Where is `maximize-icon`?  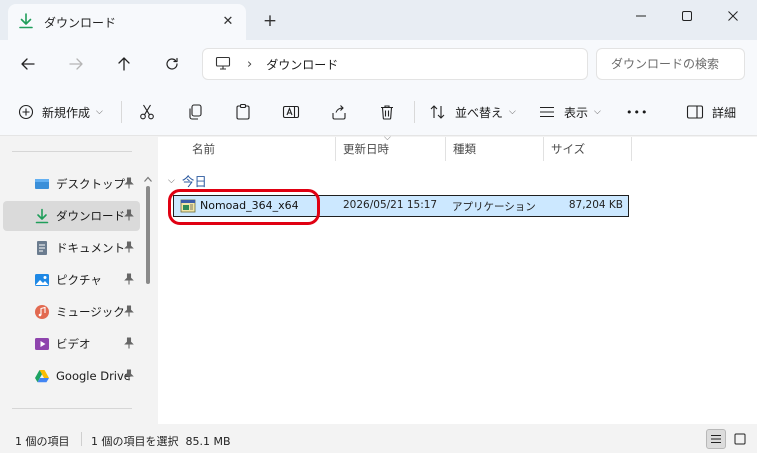 maximize-icon is located at coordinates (687, 16).